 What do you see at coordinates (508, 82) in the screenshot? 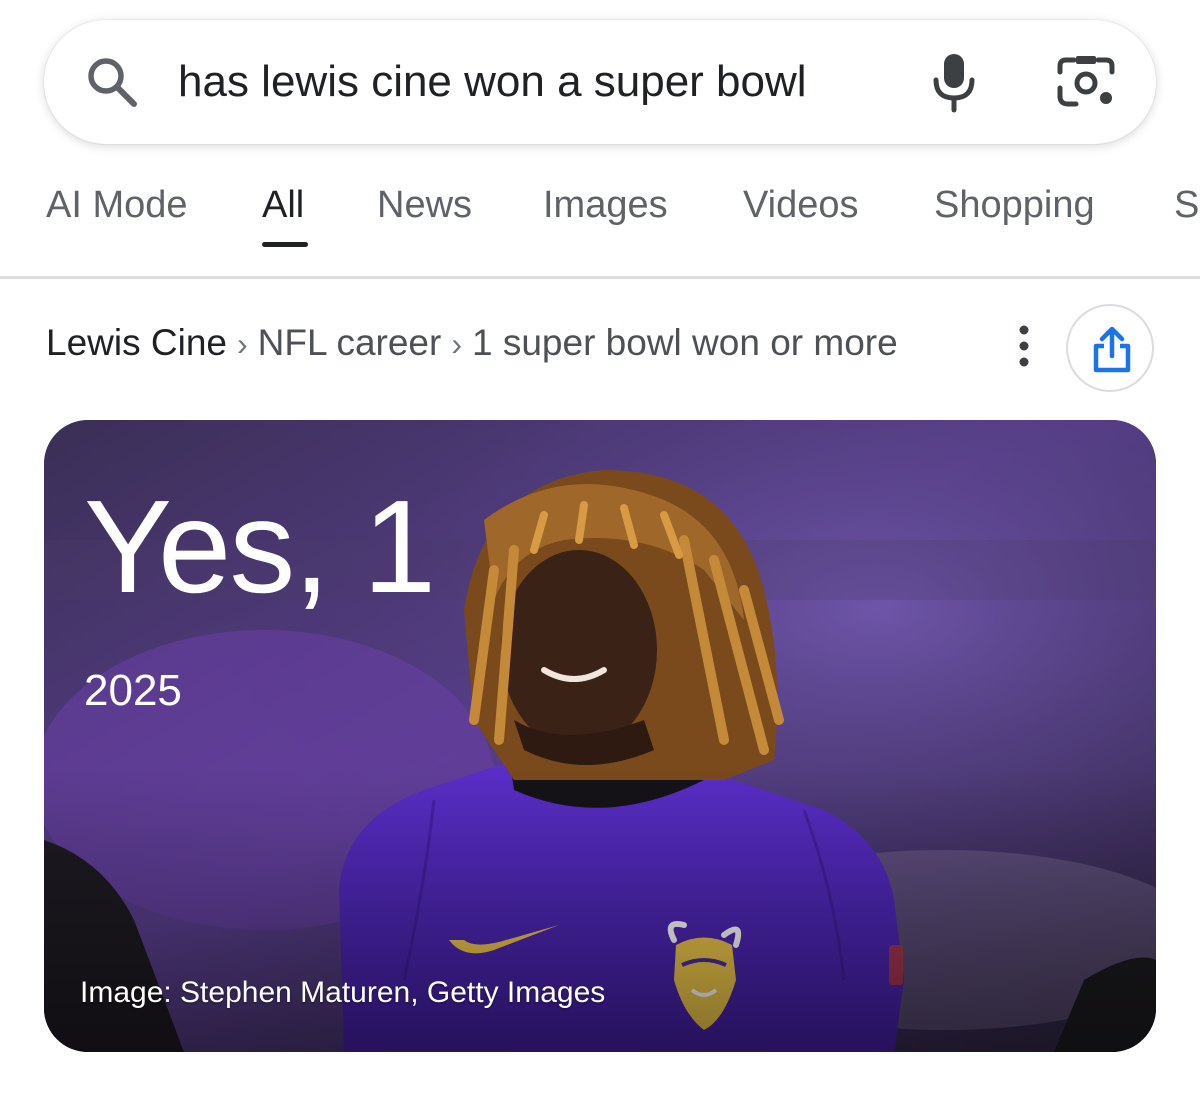
I see `search-input` at bounding box center [508, 82].